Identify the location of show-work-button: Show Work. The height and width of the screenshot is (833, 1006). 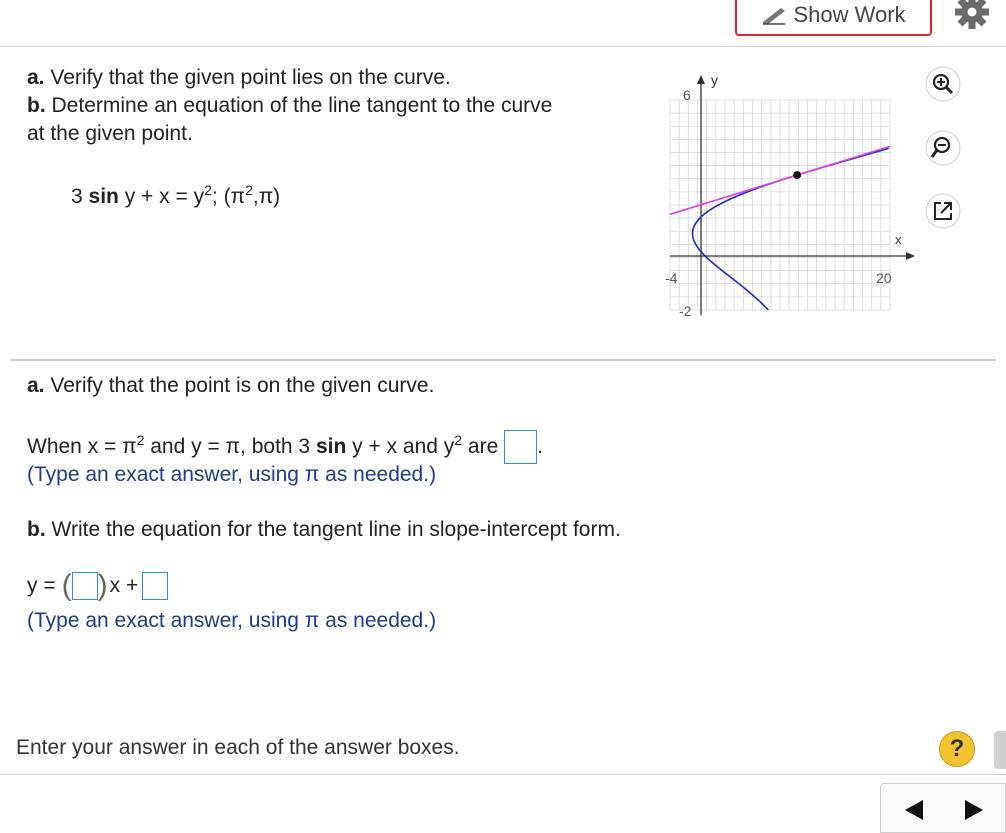
(833, 18).